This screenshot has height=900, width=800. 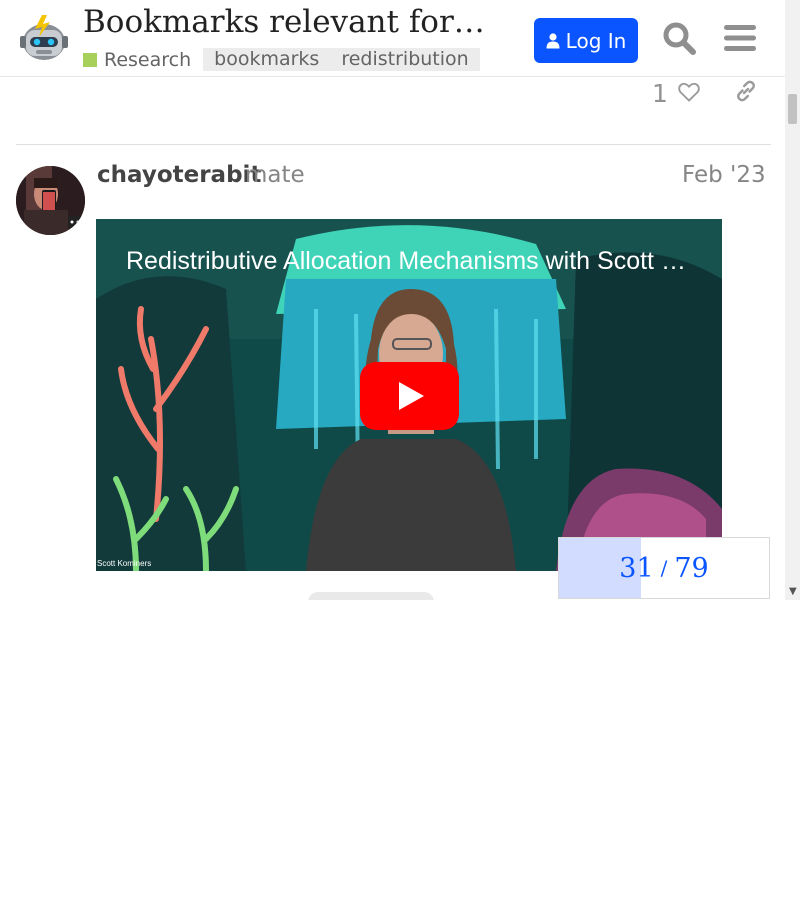 I want to click on link-icon, so click(x=746, y=91).